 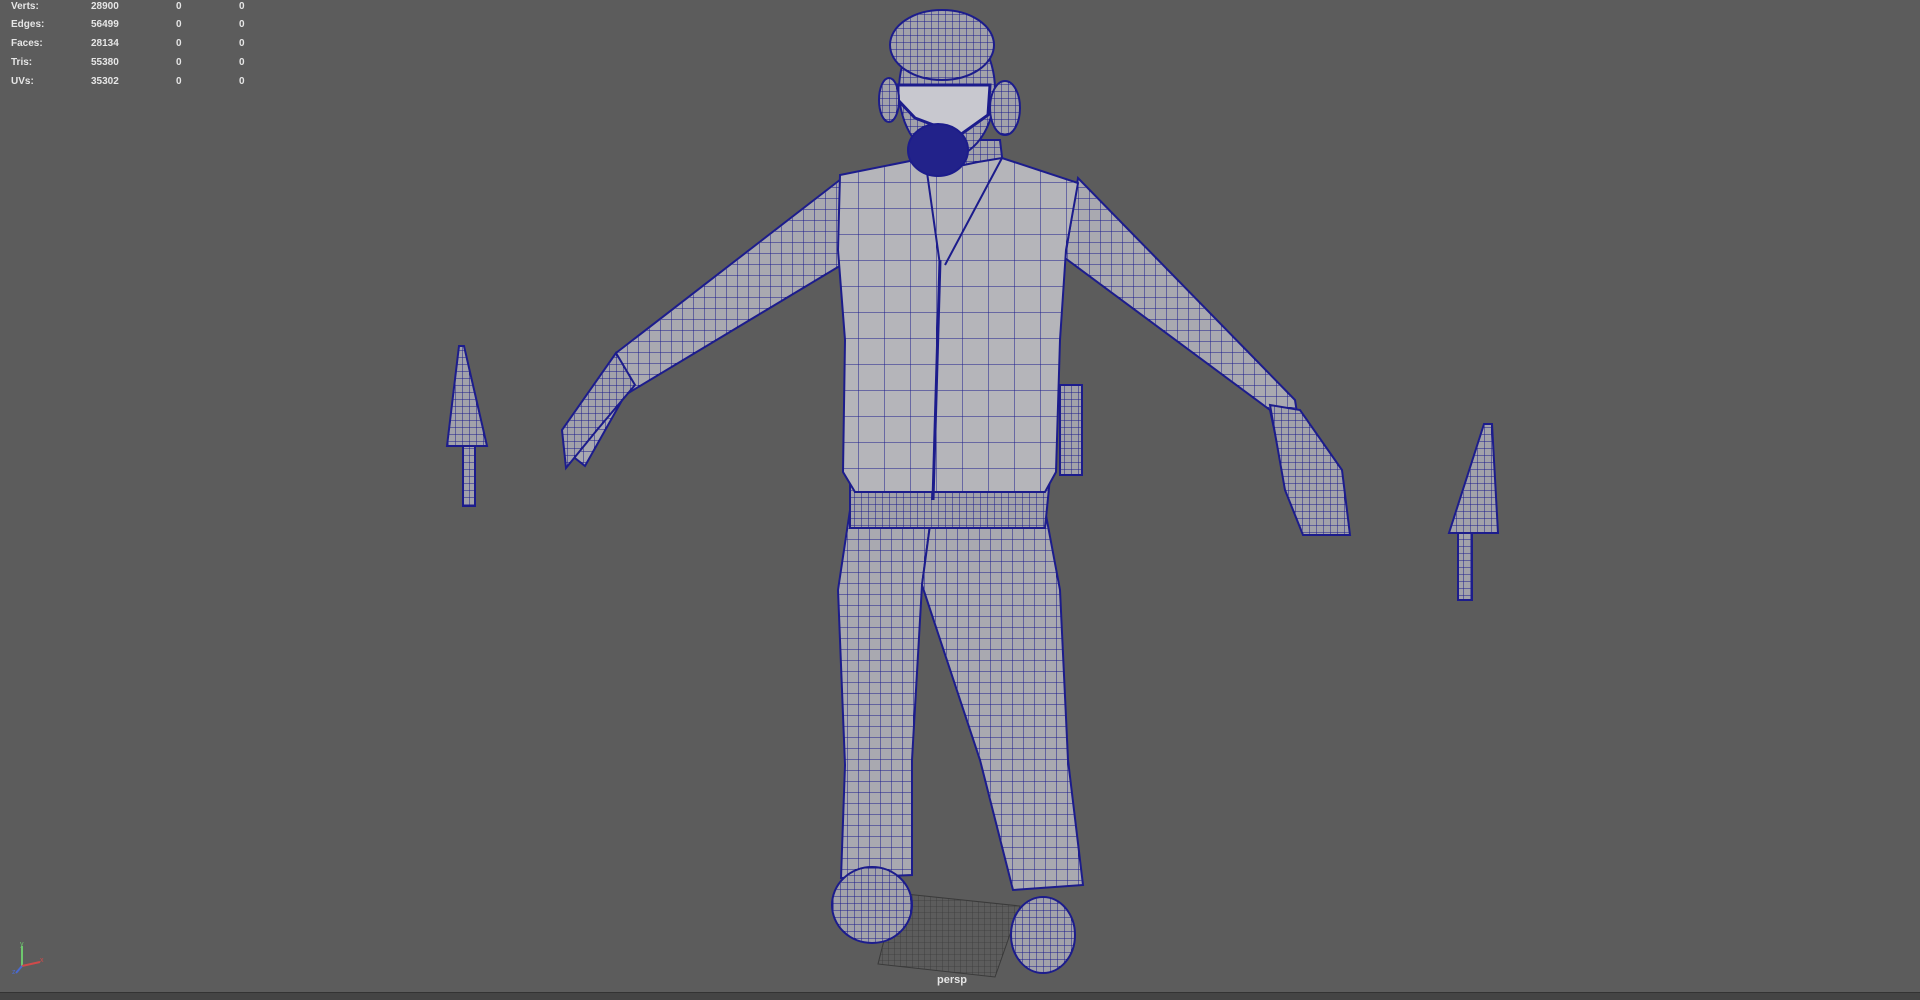 What do you see at coordinates (28, 24) in the screenshot?
I see `hud-label: Edges:` at bounding box center [28, 24].